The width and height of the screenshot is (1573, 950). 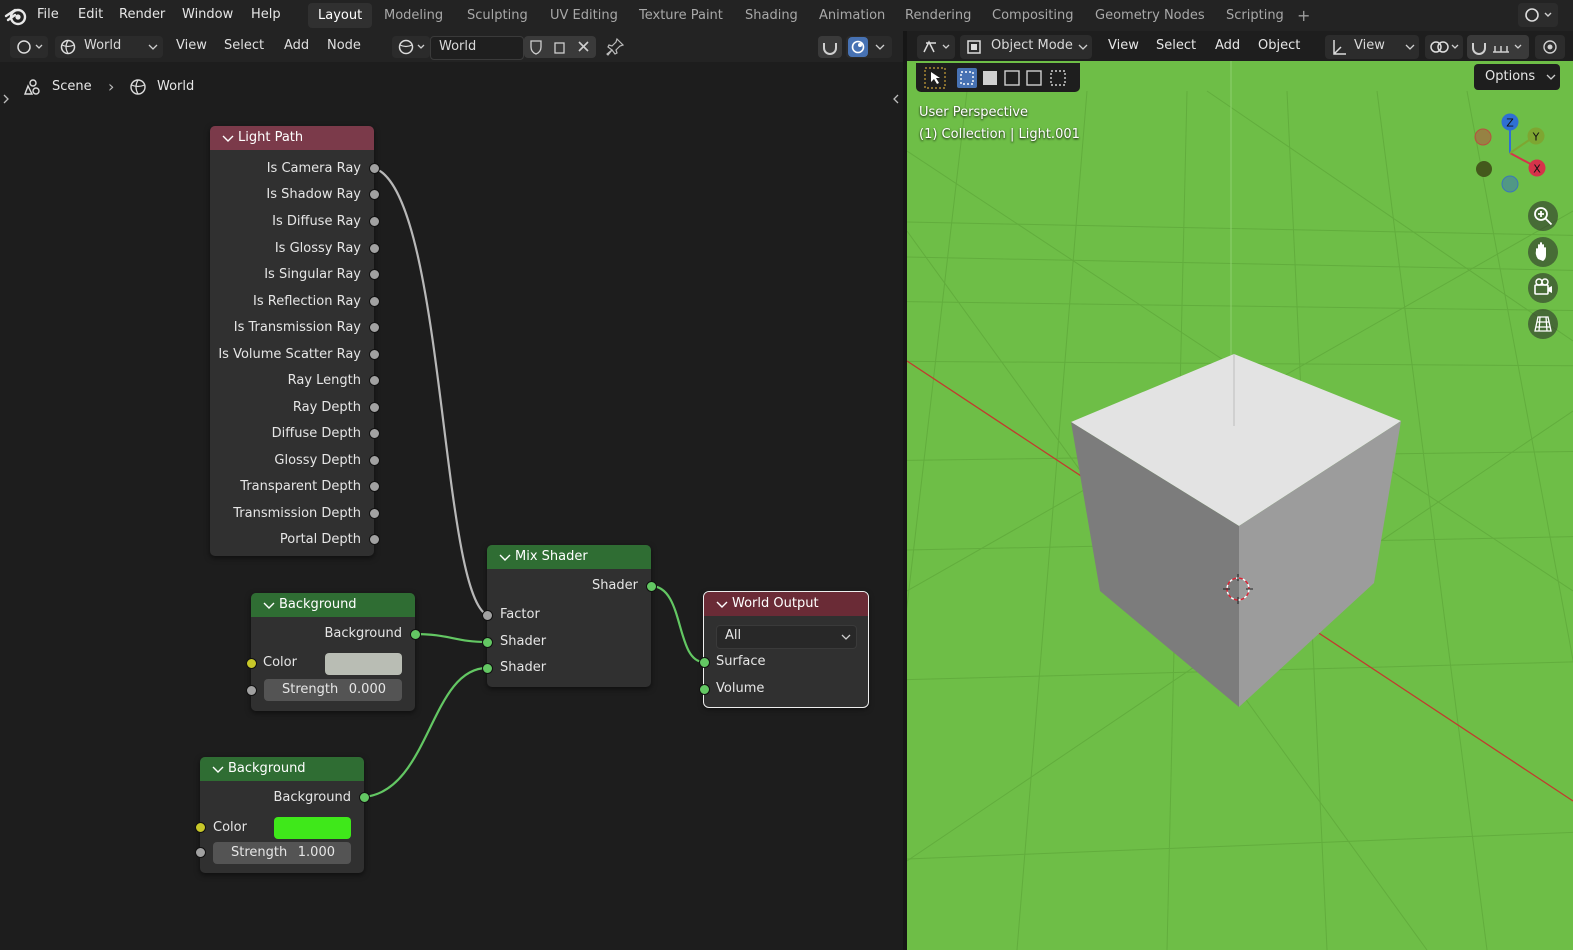 I want to click on background-2-color-socket, so click(x=200, y=827).